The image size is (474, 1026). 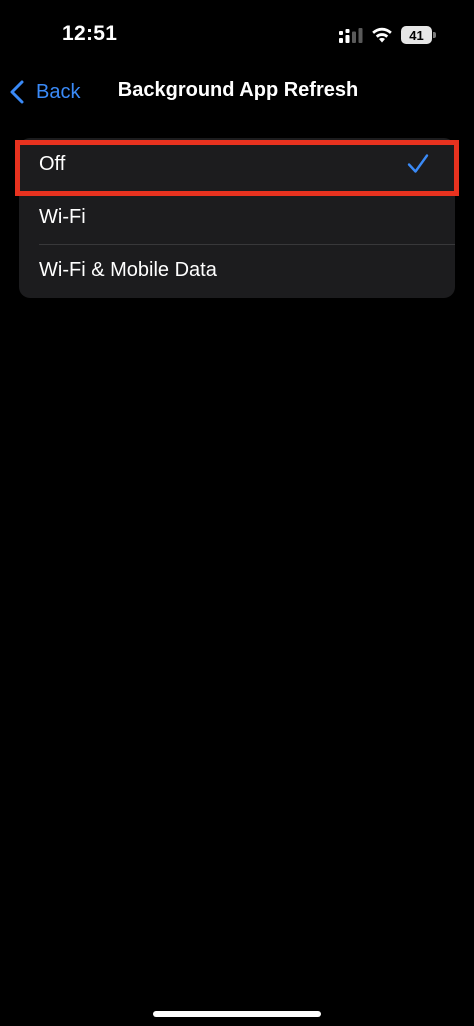 I want to click on option-off: Off, so click(x=237, y=164).